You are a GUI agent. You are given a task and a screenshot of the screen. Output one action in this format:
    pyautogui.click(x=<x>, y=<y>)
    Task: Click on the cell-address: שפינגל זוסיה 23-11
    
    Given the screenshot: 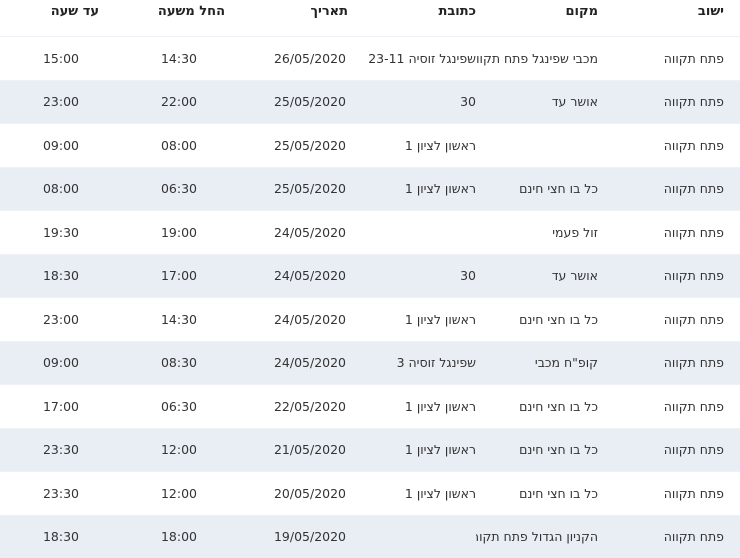 What is the action you would take?
    pyautogui.click(x=412, y=59)
    